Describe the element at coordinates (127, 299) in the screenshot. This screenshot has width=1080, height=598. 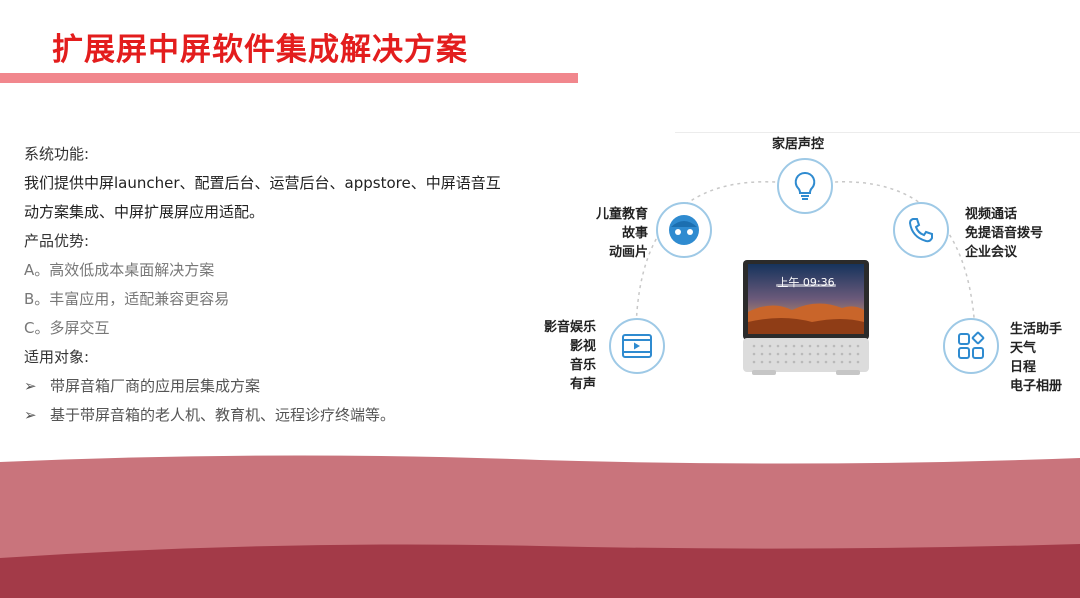
I see `advantage-item: B。丰富应用，适配兼容更容易` at that location.